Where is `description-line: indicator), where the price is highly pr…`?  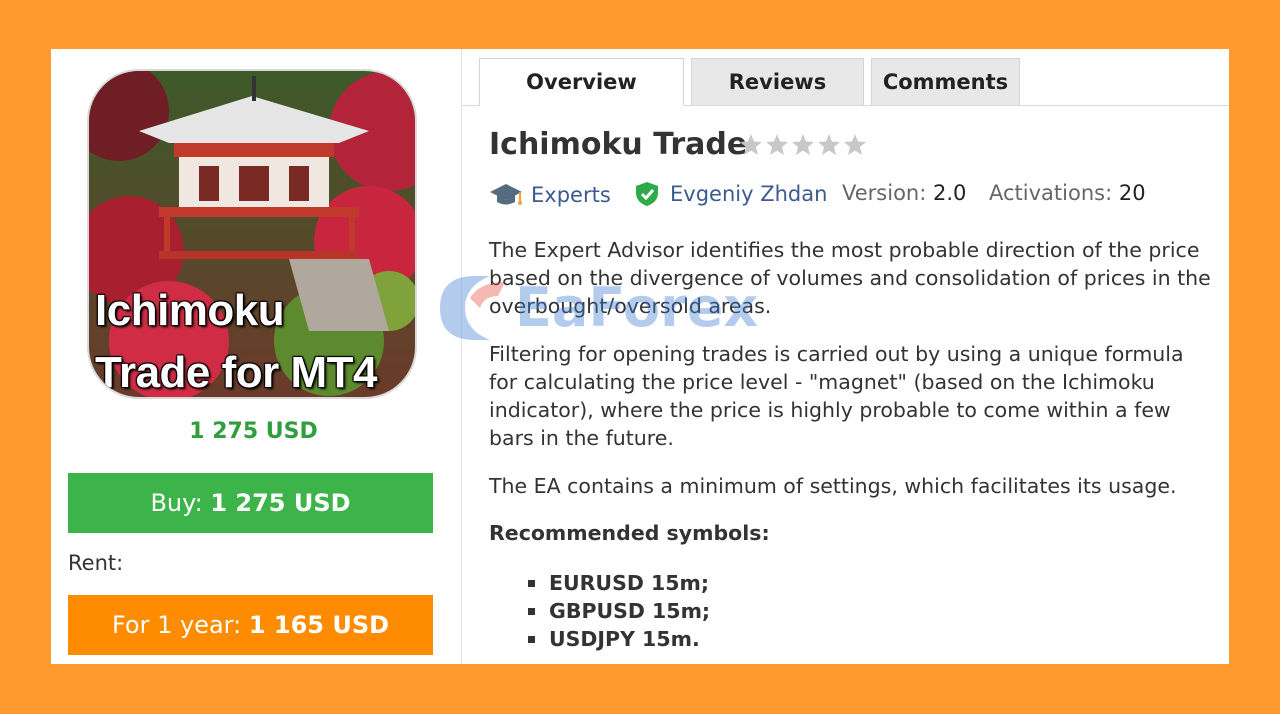 description-line: indicator), where the price is highly pr… is located at coordinates (830, 410).